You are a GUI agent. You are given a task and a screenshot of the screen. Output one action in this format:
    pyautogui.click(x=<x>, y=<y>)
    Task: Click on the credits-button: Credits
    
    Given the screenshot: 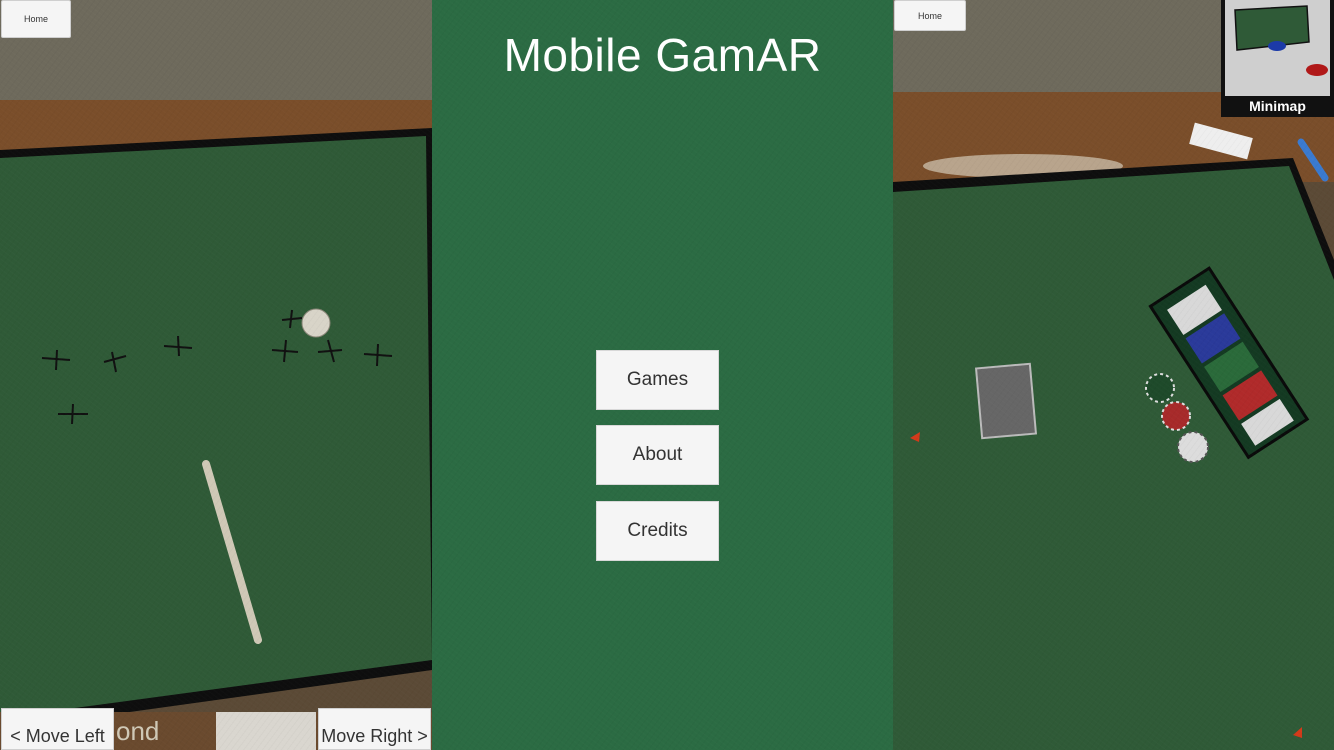 What is the action you would take?
    pyautogui.click(x=657, y=531)
    